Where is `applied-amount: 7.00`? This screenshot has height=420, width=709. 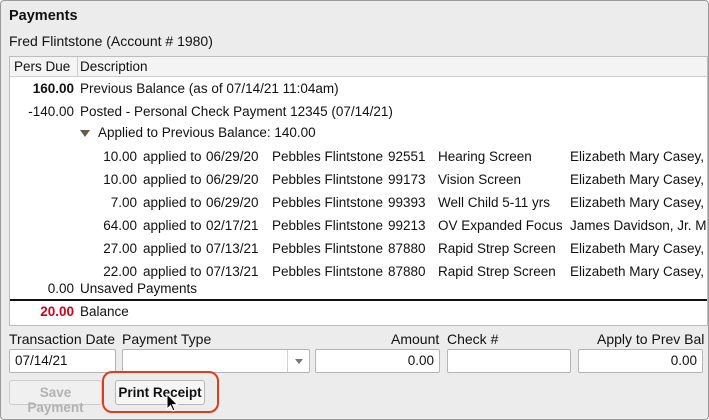 applied-amount: 7.00 is located at coordinates (123, 202).